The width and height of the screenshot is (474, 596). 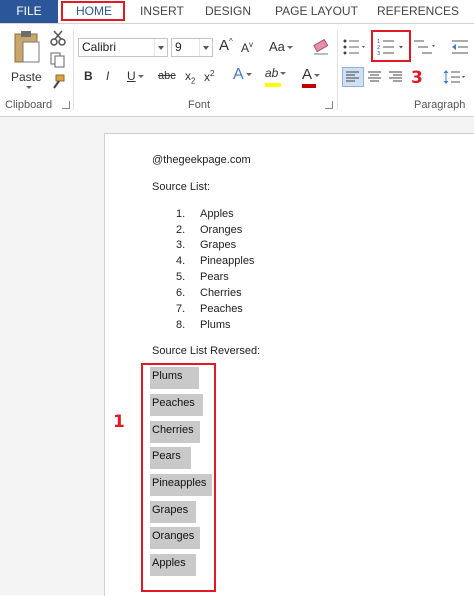 I want to click on list-item: Cherries, so click(x=221, y=293).